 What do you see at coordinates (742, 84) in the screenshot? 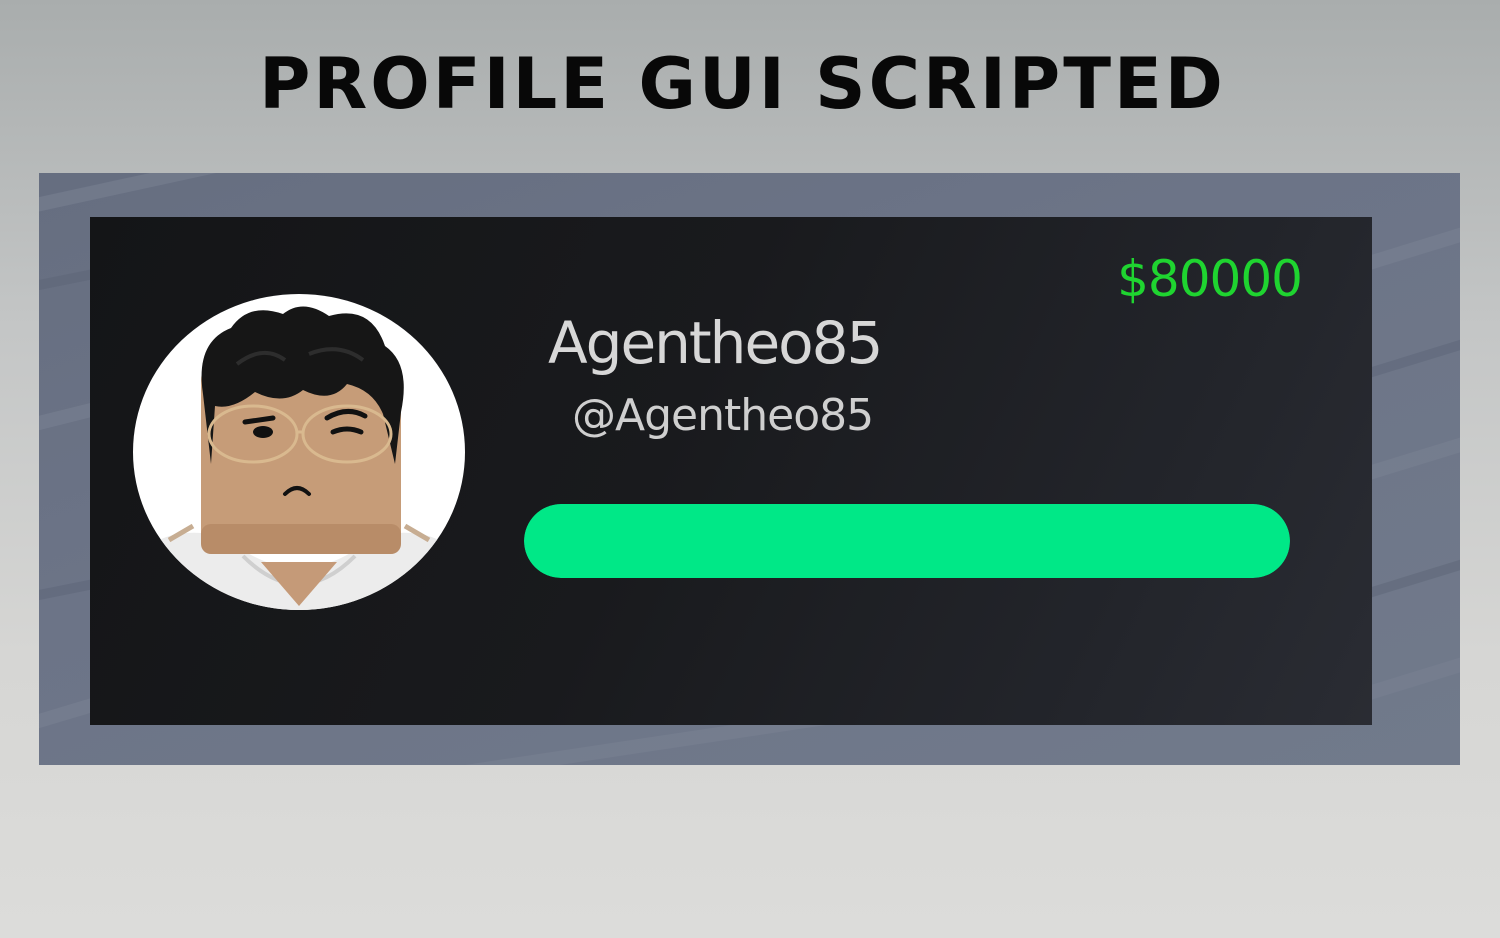
I see `page-title: PROFILE GUI SCRIPTED` at bounding box center [742, 84].